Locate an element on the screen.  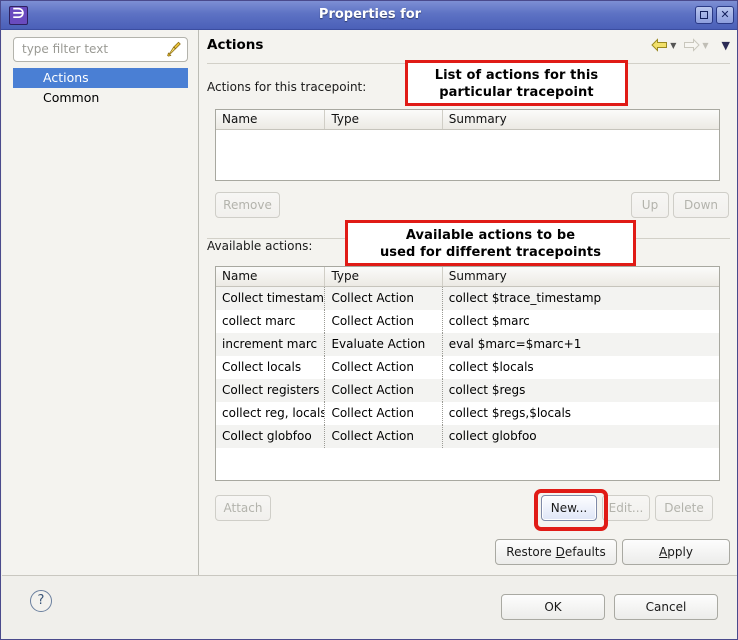
table-row: collect marc Collect Action collect $marc is located at coordinates (467, 321).